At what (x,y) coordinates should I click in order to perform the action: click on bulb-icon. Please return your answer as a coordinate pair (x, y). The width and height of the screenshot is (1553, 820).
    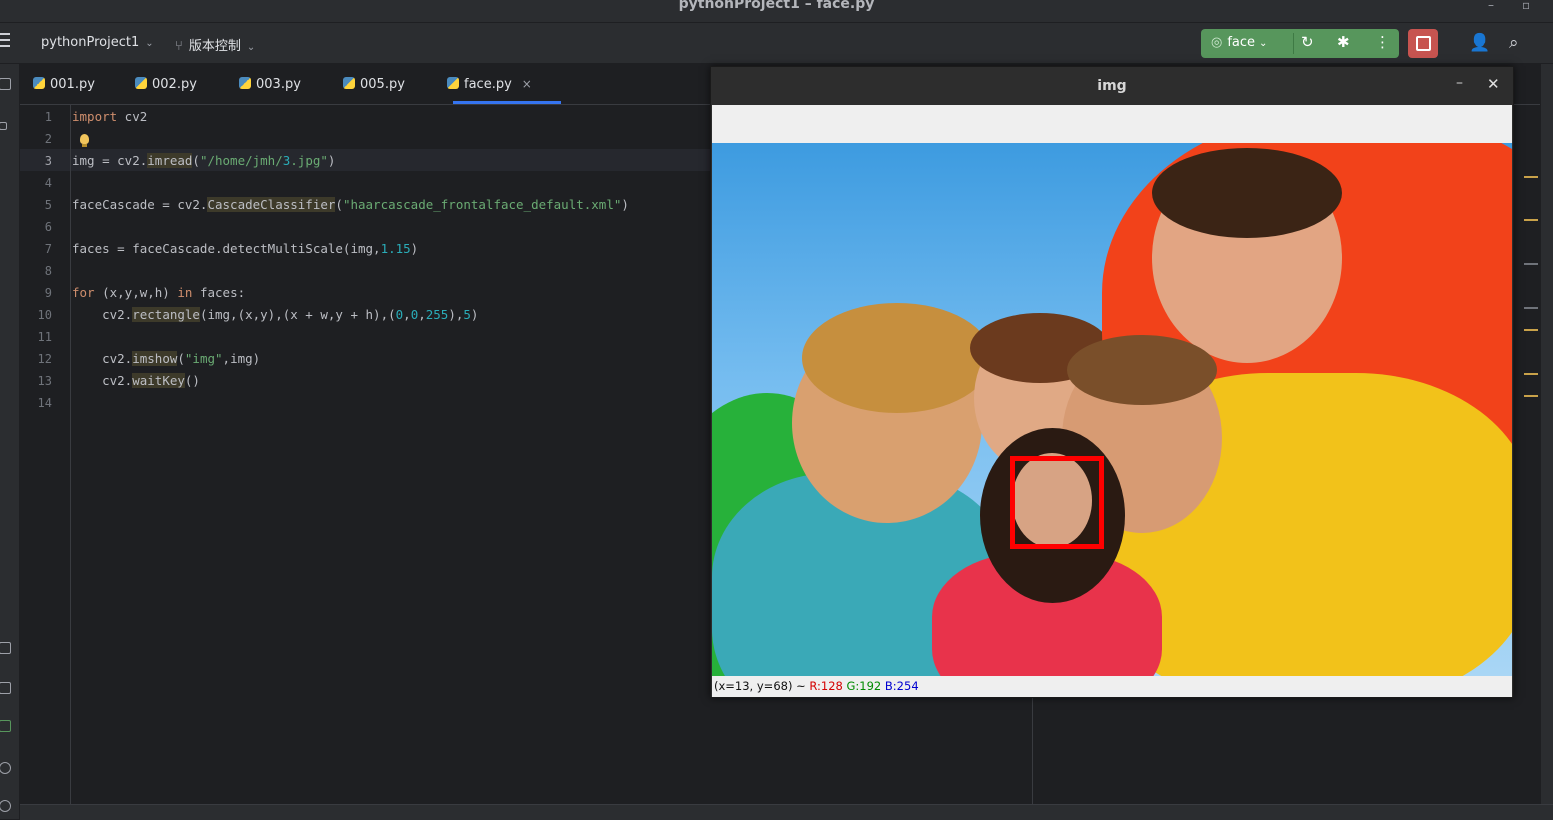
    Looking at the image, I should click on (84, 140).